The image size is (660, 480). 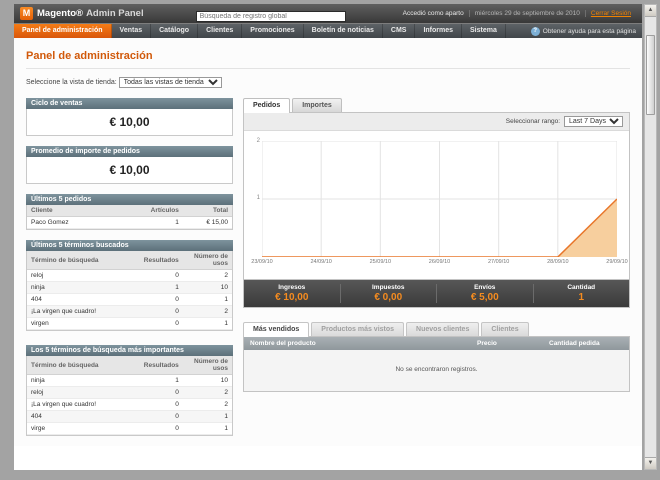 What do you see at coordinates (528, 13) in the screenshot?
I see `header-date: miércoles 29 de septiembre de 2010` at bounding box center [528, 13].